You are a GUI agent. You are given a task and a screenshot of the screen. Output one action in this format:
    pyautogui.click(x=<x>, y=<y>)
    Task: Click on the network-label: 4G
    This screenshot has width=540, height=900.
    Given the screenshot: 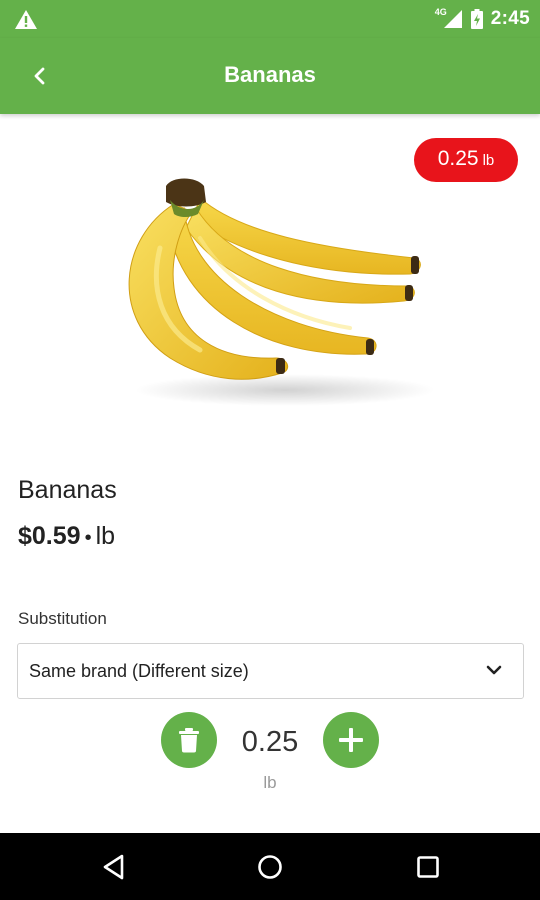 What is the action you would take?
    pyautogui.click(x=440, y=12)
    